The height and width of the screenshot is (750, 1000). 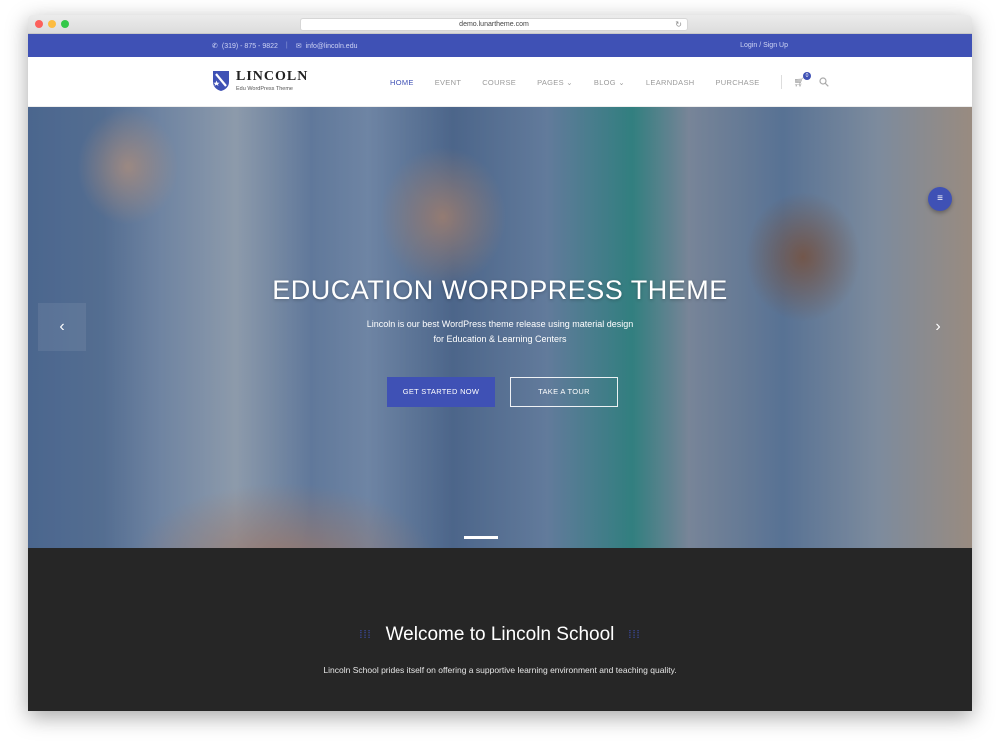 I want to click on nav-item-event: EVENT, so click(x=448, y=82).